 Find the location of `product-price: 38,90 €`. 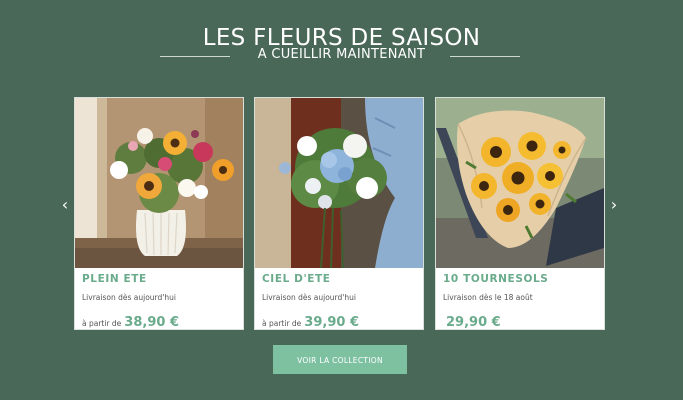

product-price: 38,90 € is located at coordinates (151, 322).